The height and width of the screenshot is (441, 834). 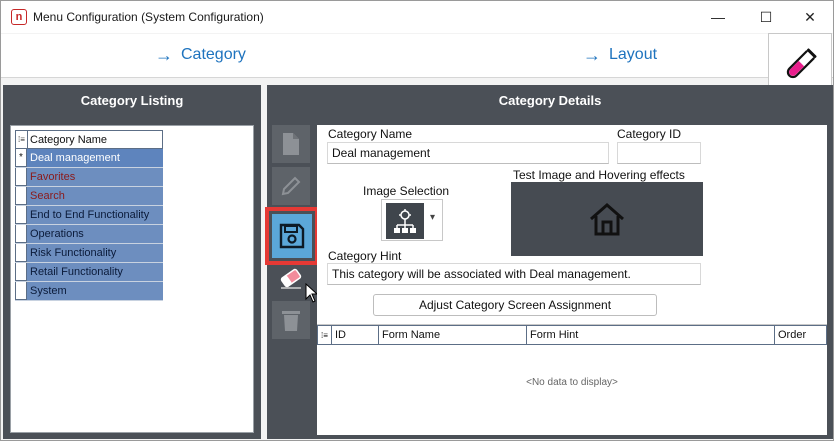 I want to click on nav-layout-link: → Layout, so click(x=620, y=55).